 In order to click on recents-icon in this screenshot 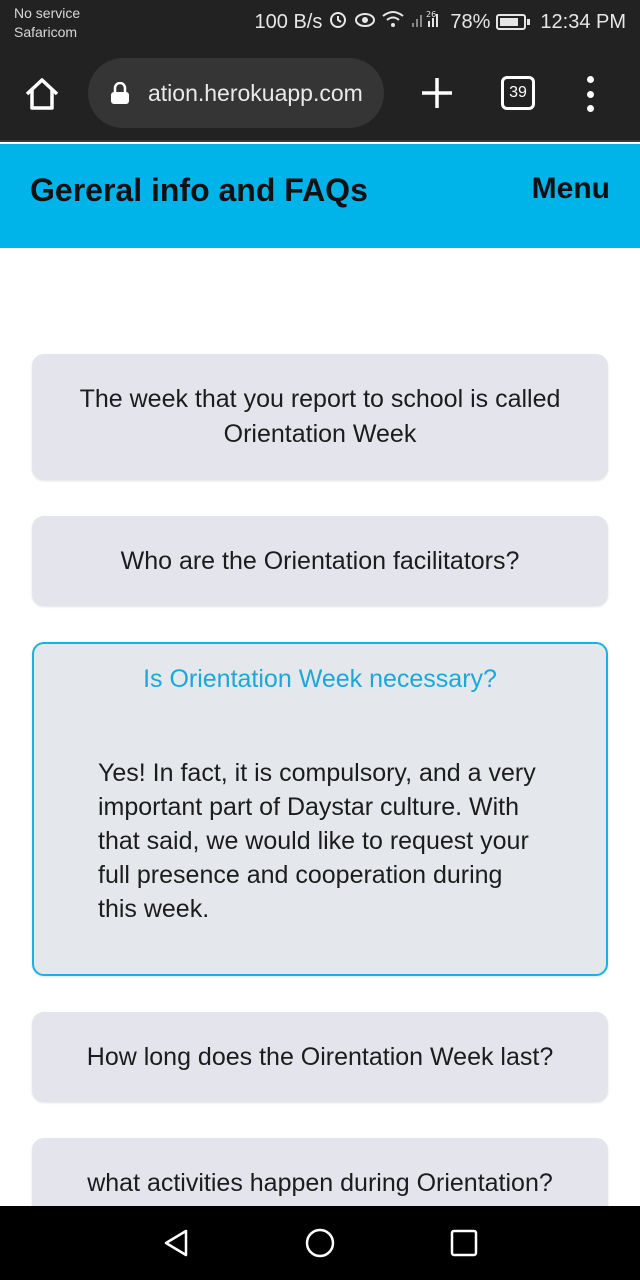, I will do `click(464, 1243)`.